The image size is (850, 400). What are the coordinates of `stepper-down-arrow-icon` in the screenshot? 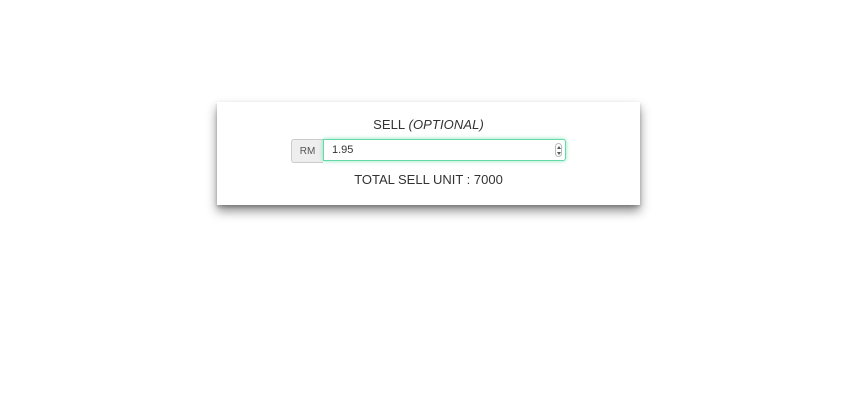 It's located at (558, 153).